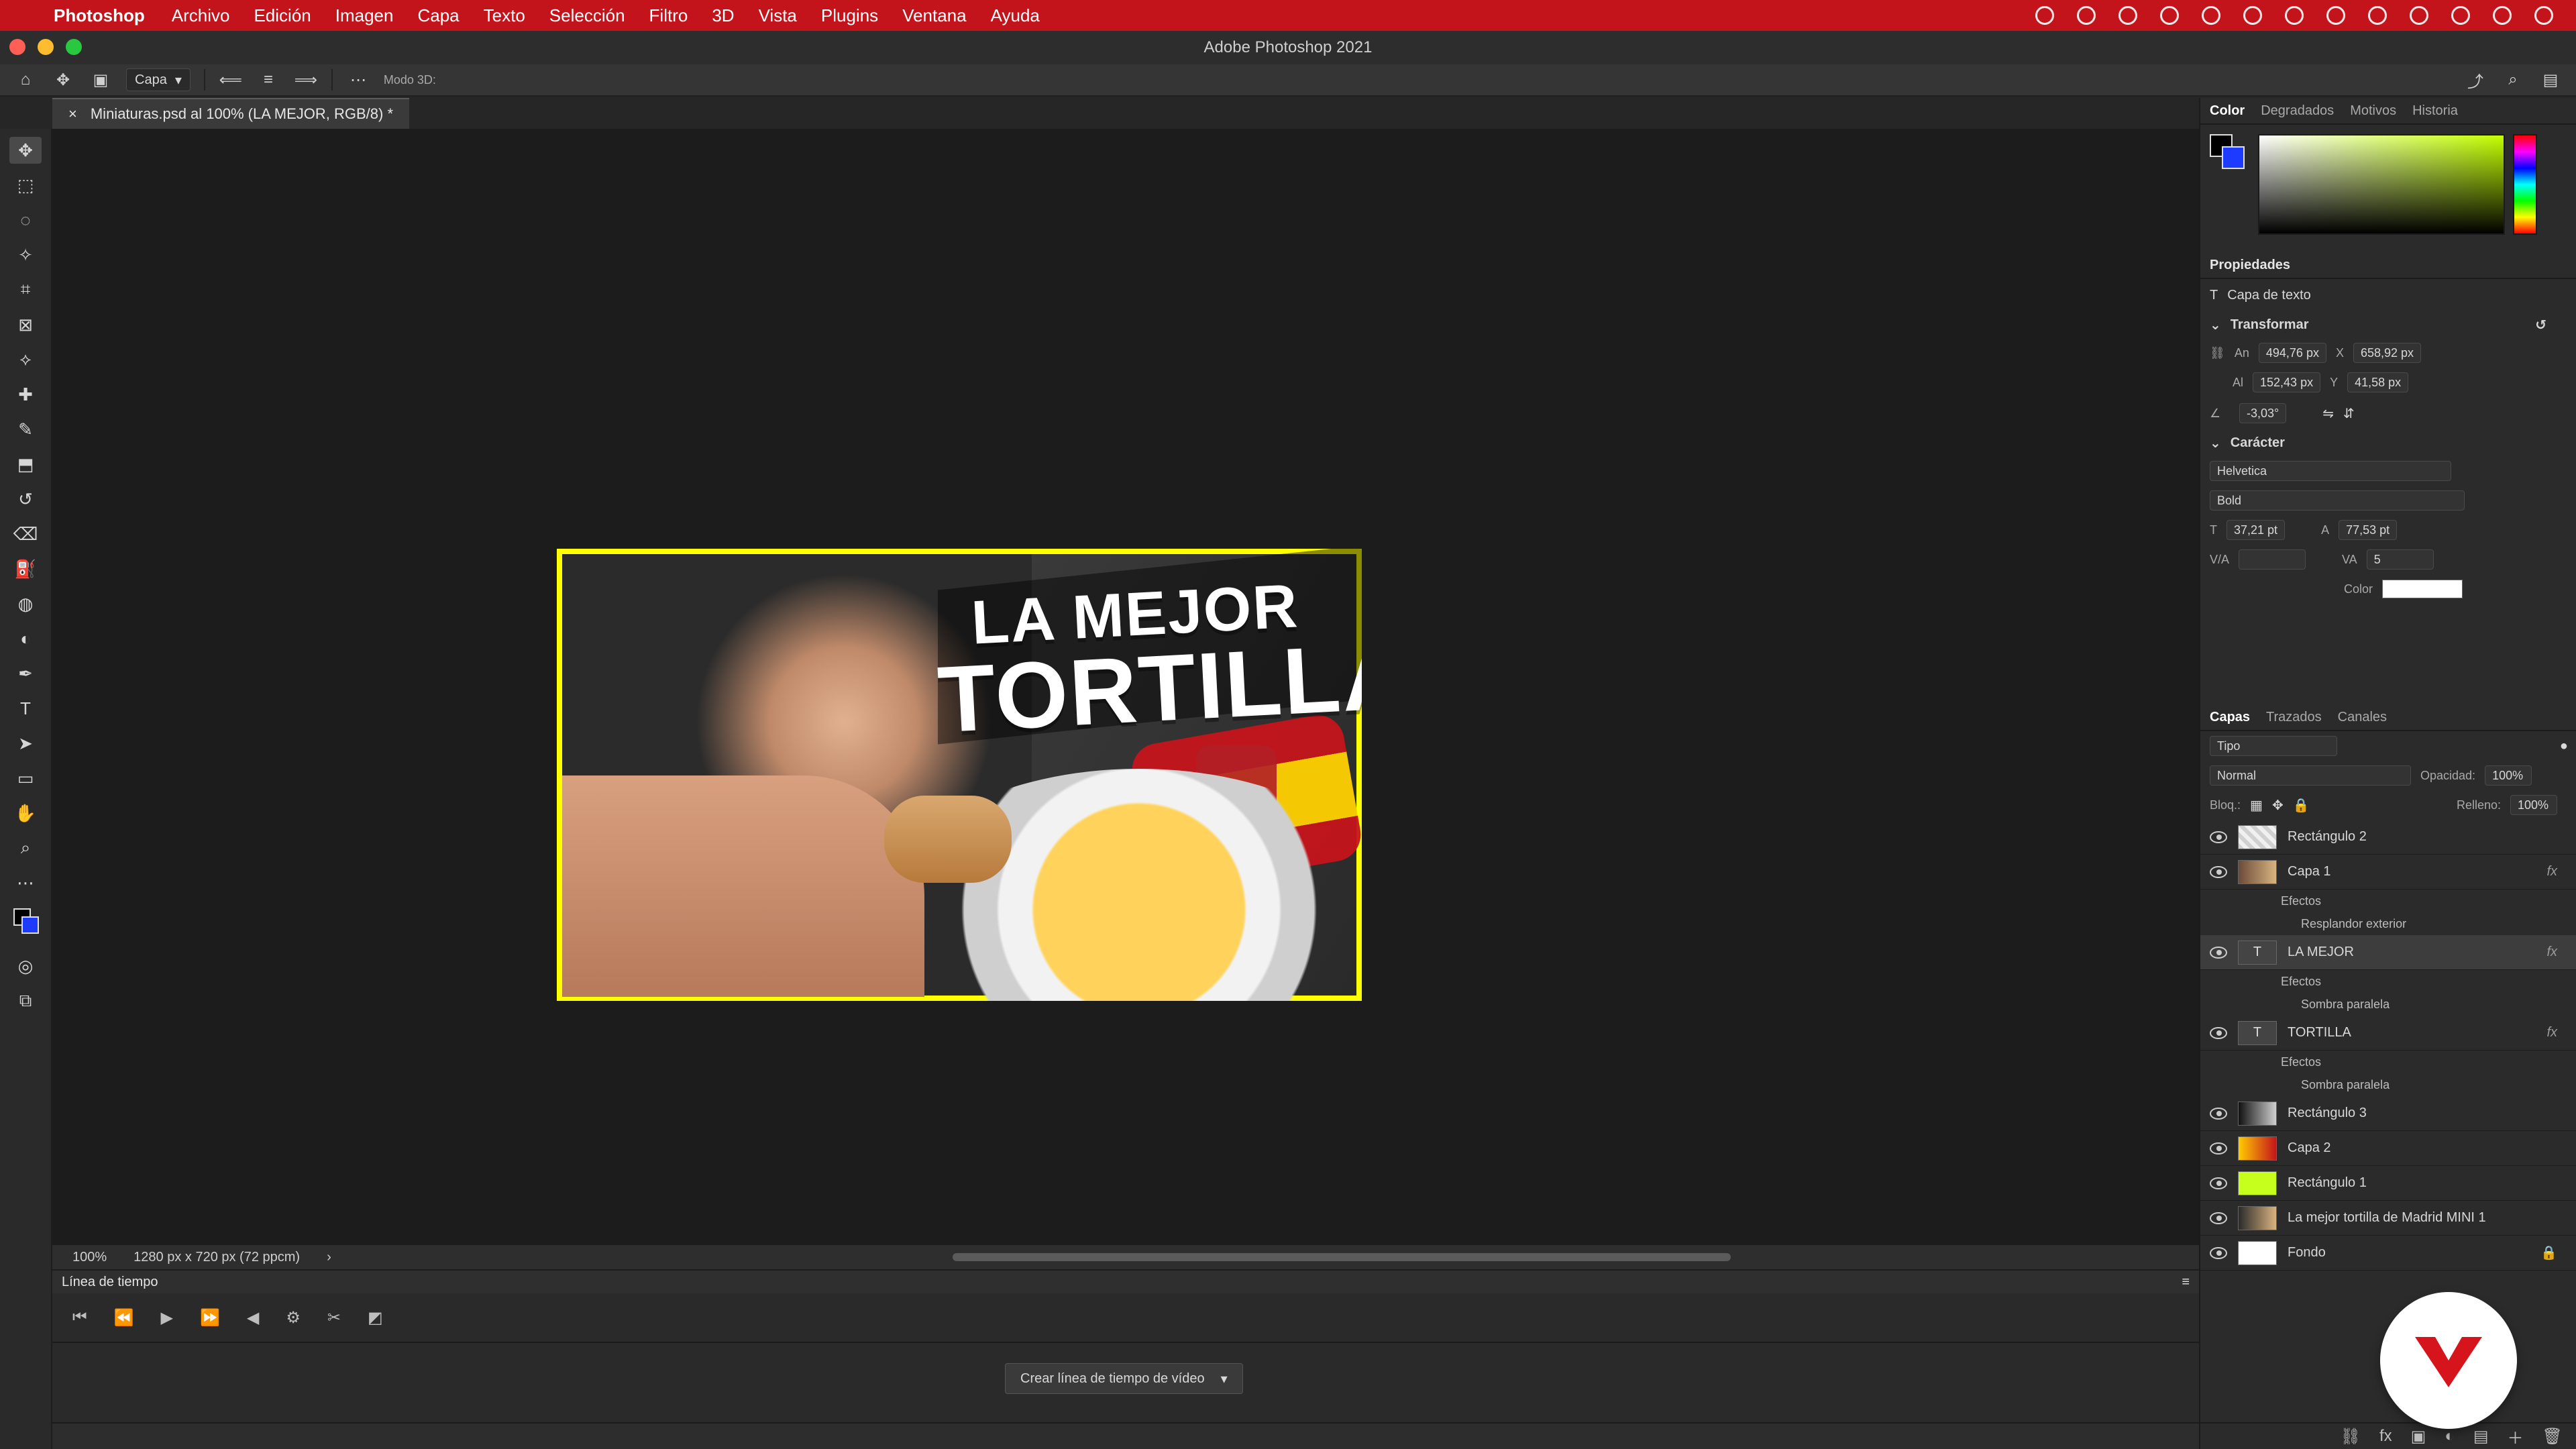 This screenshot has width=2576, height=1449. What do you see at coordinates (2460, 15) in the screenshot?
I see `control-center-icon` at bounding box center [2460, 15].